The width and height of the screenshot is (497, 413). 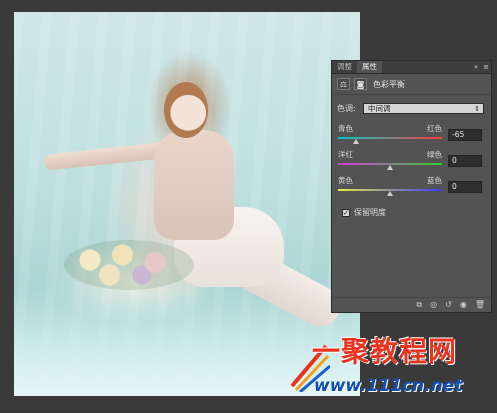 I want to click on tone-dropdown-value: 中间调, so click(x=379, y=108).